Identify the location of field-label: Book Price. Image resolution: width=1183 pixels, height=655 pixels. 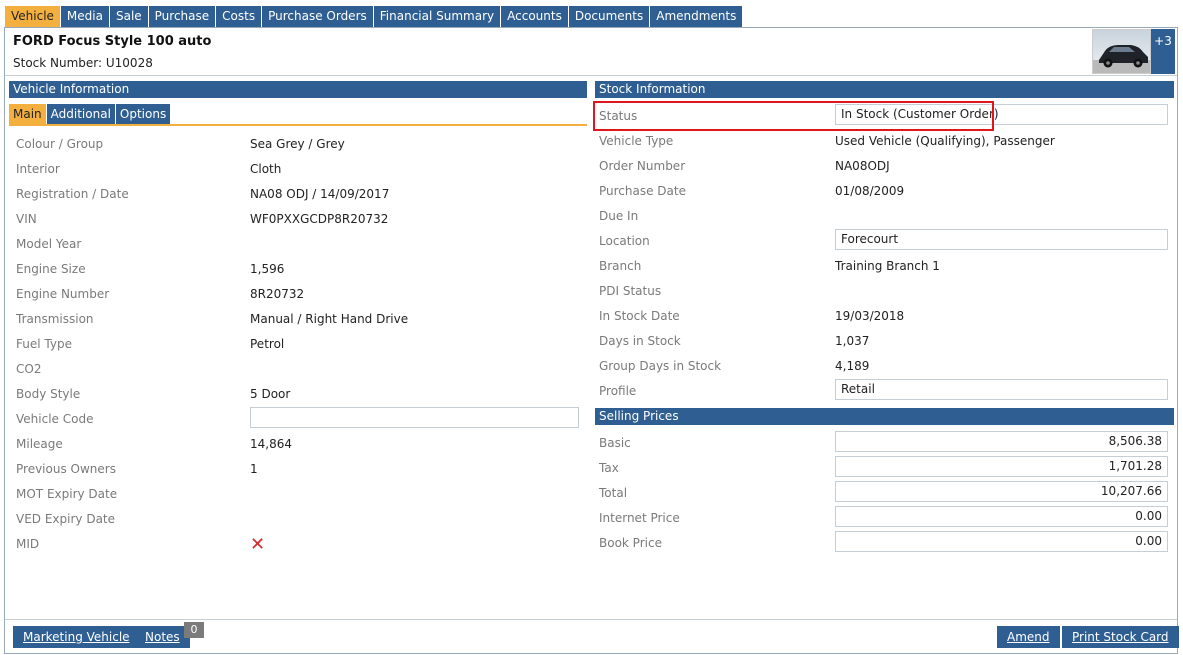
(630, 543).